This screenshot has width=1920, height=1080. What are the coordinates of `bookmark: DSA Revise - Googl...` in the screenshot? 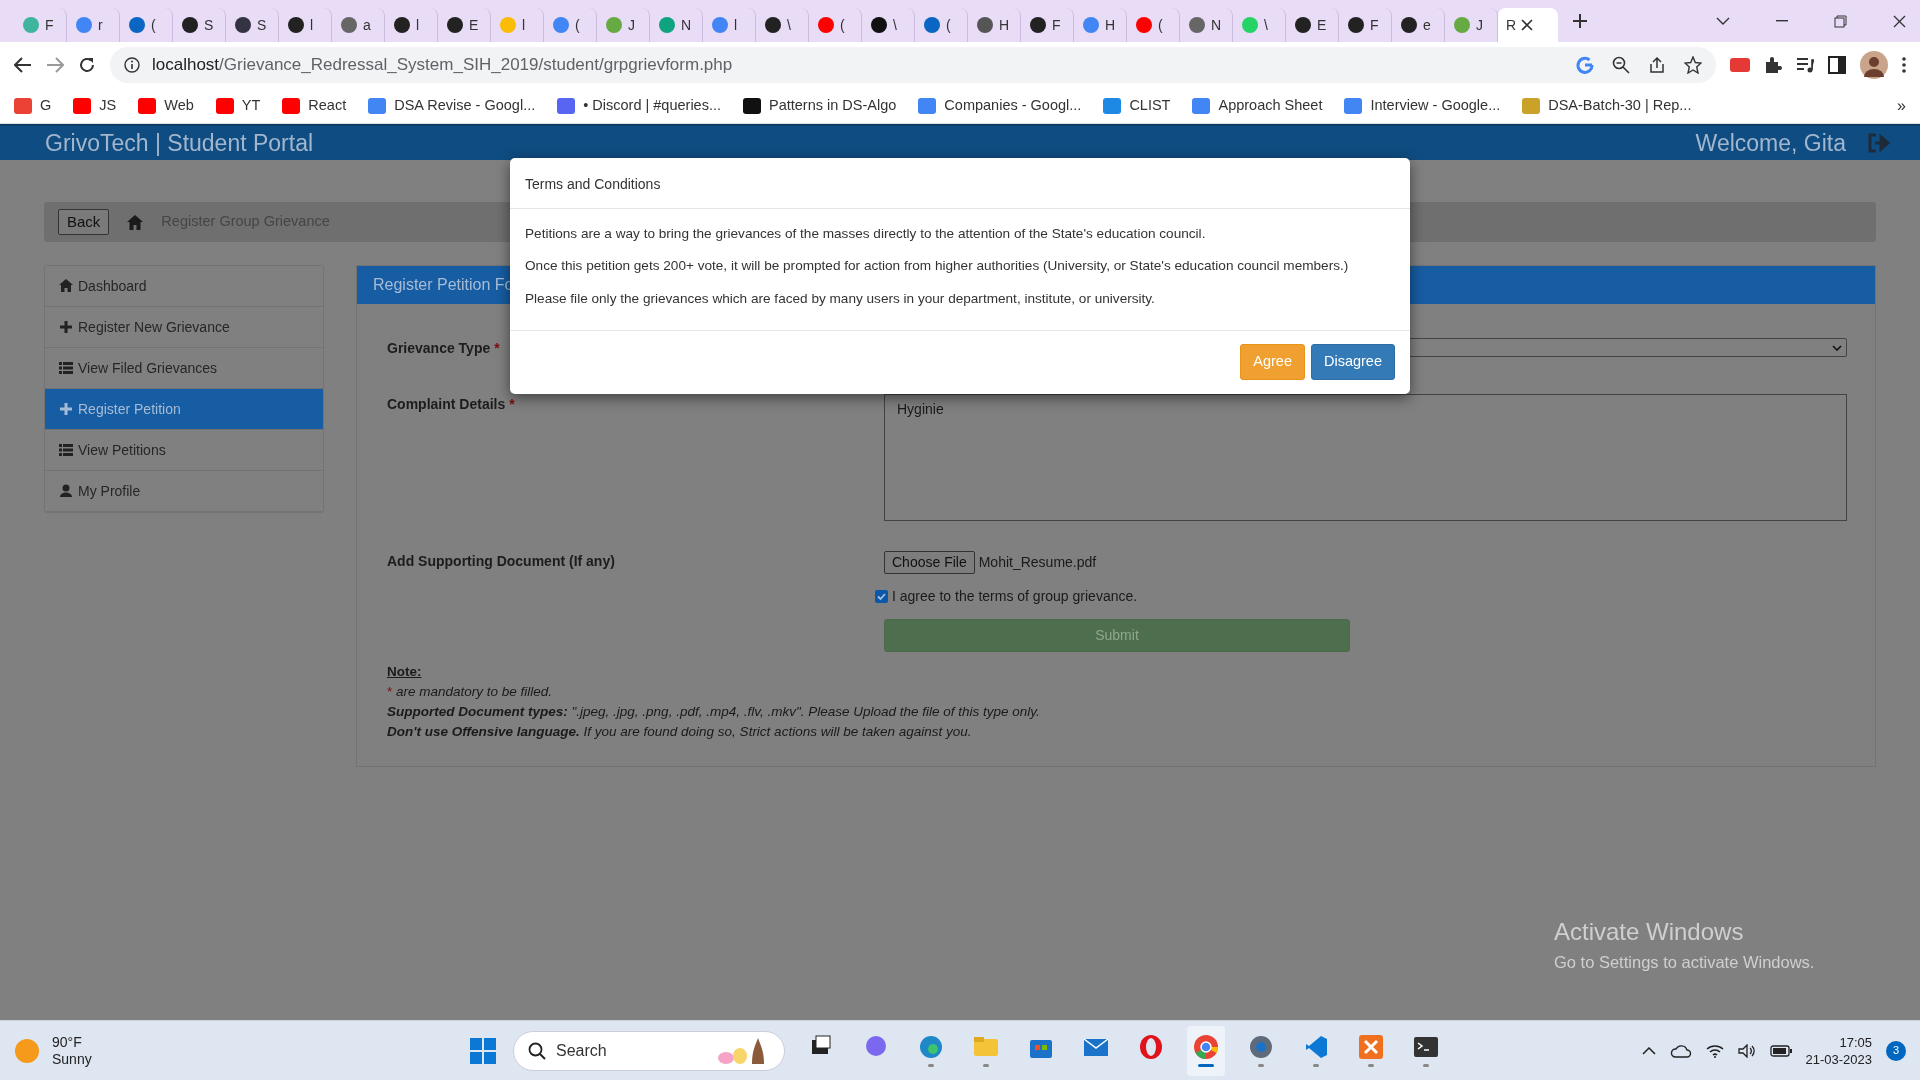 It's located at (452, 105).